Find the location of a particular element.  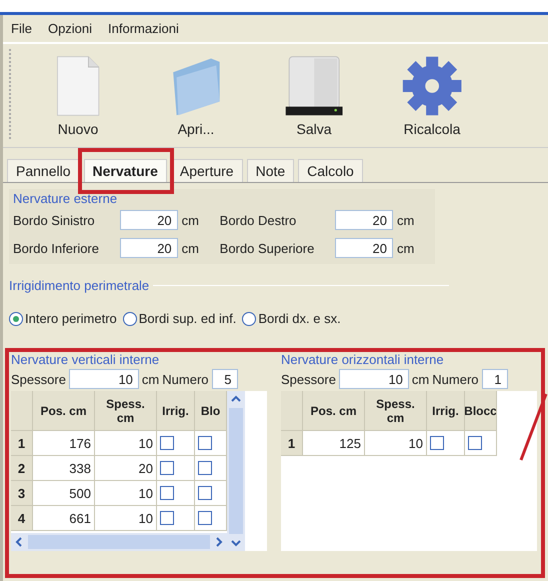

group-title: Nervature esterne is located at coordinates (65, 198).